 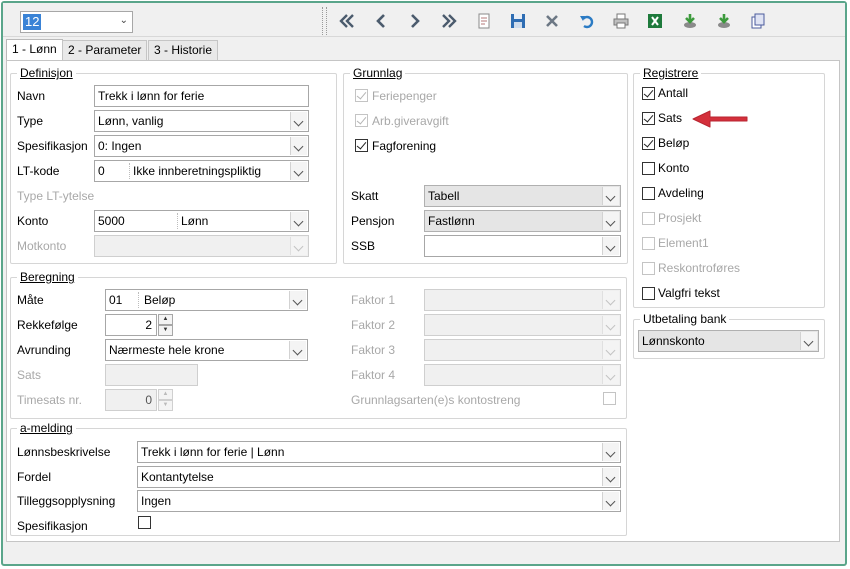 What do you see at coordinates (201, 96) in the screenshot?
I see `navn-input: Trekk i lønn for ferie` at bounding box center [201, 96].